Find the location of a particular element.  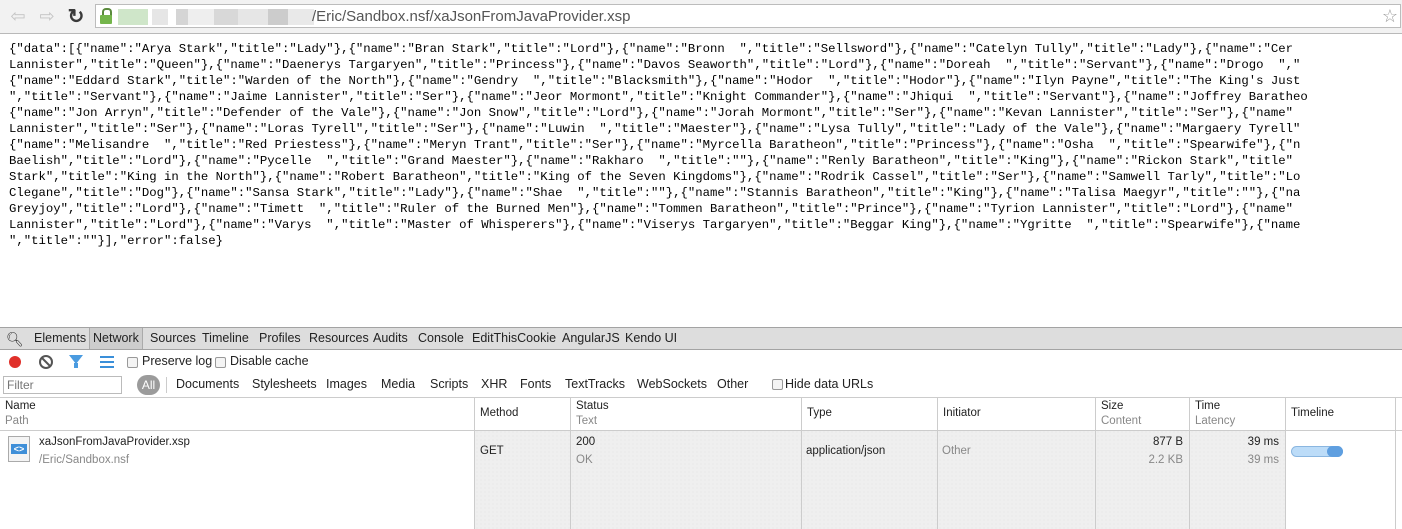

forward-arrow-icon: ⇨ is located at coordinates (47, 15).